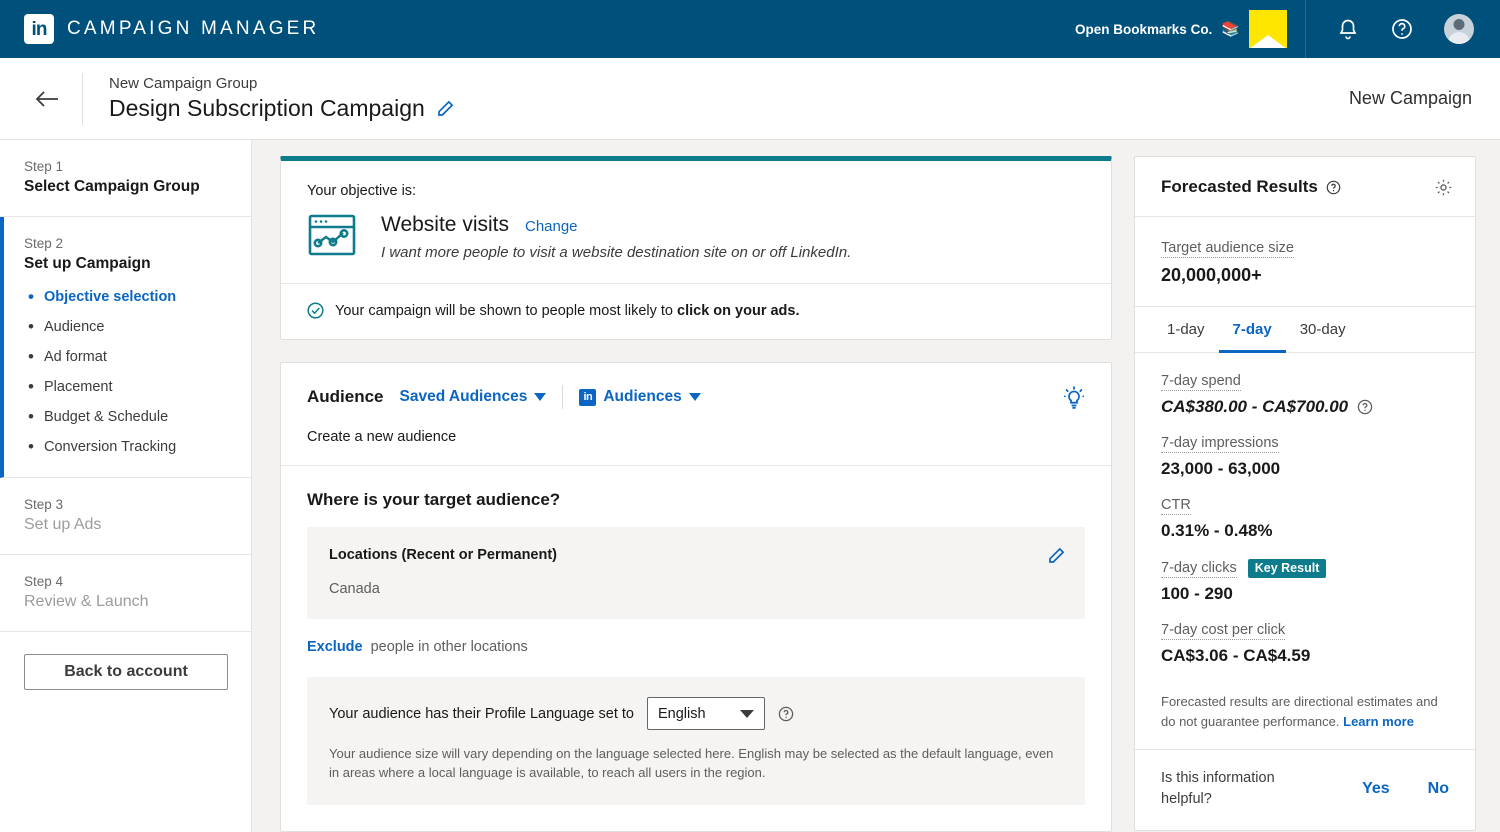 This screenshot has height=832, width=1500. I want to click on saved-audiences-dropdown: Saved Audiences, so click(473, 397).